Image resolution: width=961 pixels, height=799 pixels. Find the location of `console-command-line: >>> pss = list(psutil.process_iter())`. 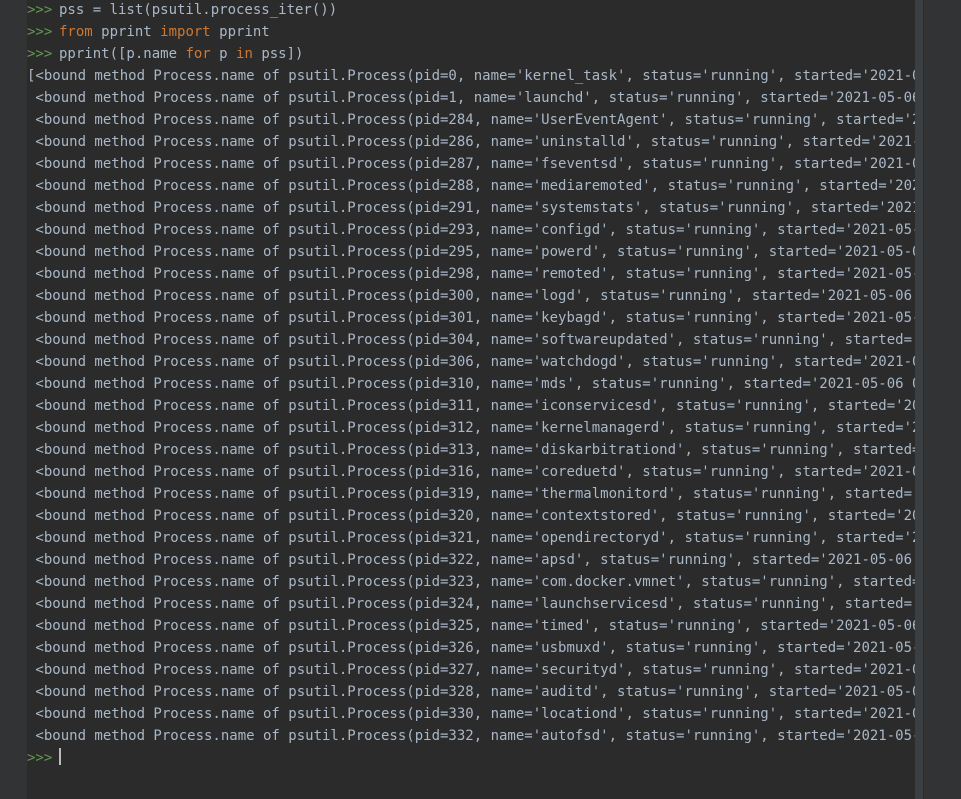

console-command-line: >>> pss = list(psutil.process_iter()) is located at coordinates (471, 10).